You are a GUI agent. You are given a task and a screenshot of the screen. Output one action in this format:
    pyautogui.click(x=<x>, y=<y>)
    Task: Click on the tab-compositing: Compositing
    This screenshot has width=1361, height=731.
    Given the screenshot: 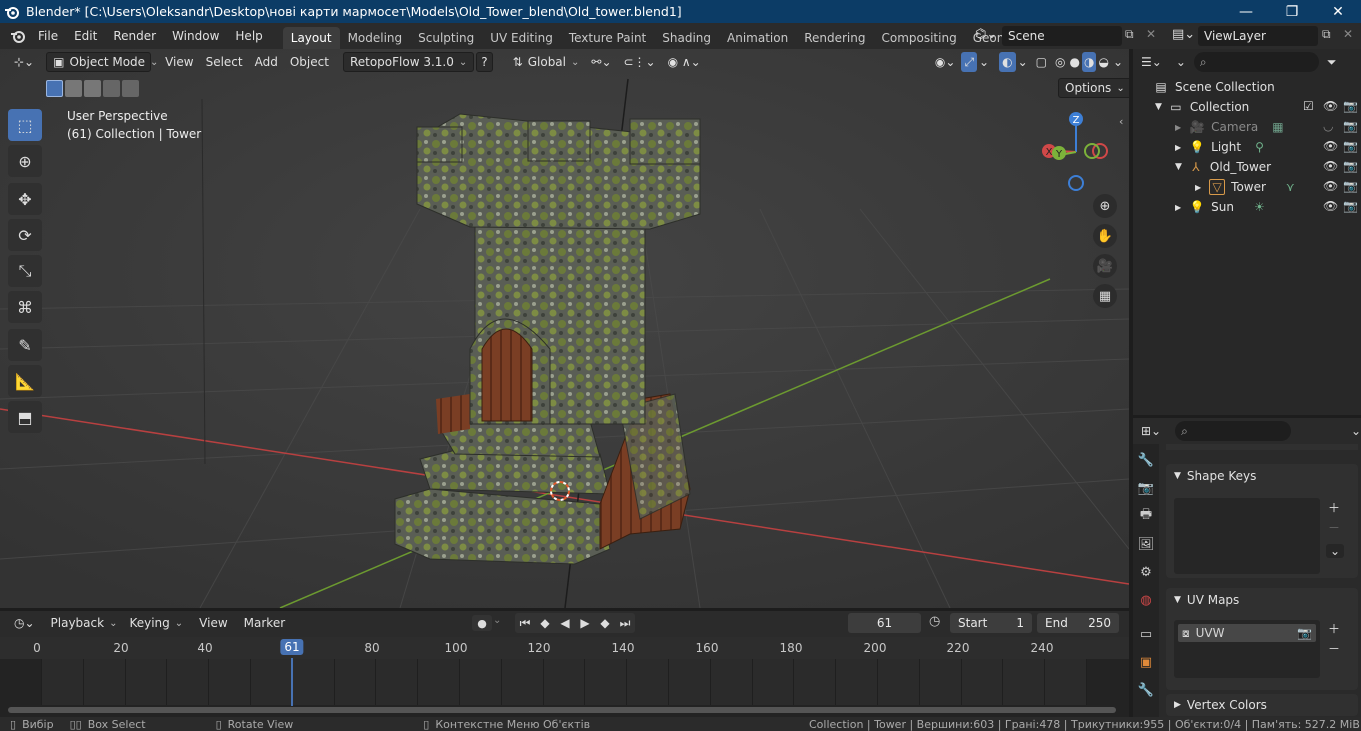 What is the action you would take?
    pyautogui.click(x=918, y=38)
    